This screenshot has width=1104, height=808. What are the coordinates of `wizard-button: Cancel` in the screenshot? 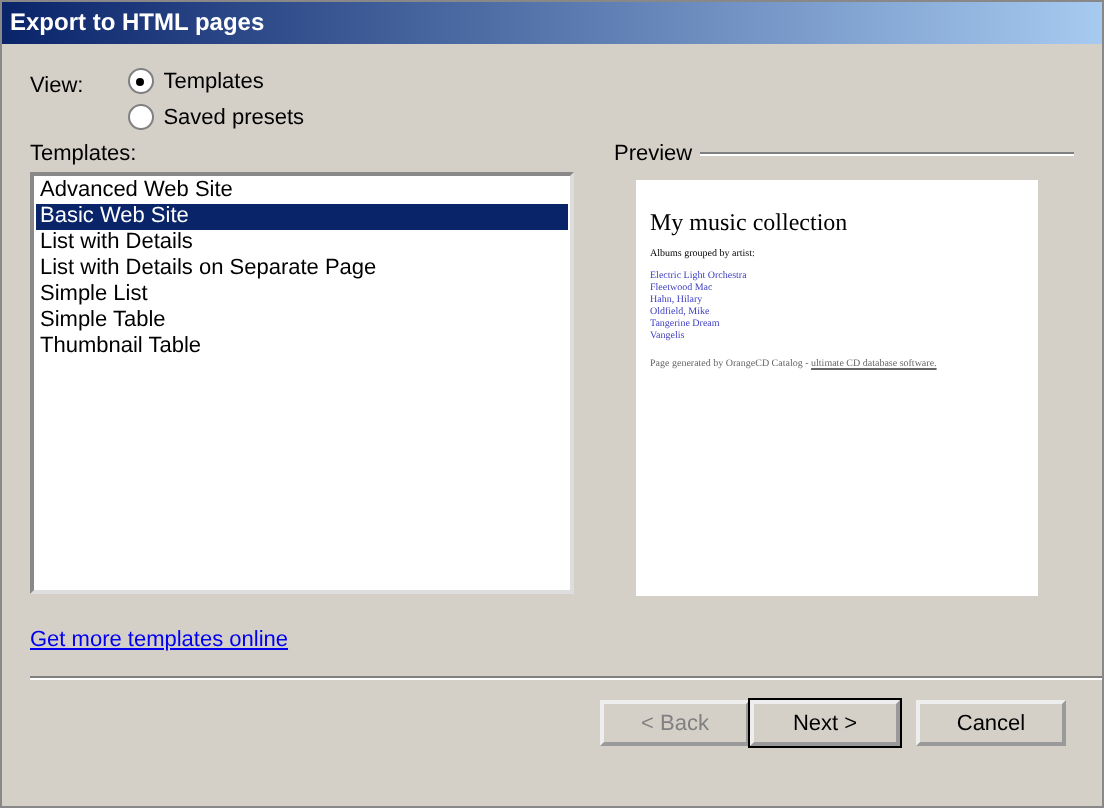 It's located at (991, 723).